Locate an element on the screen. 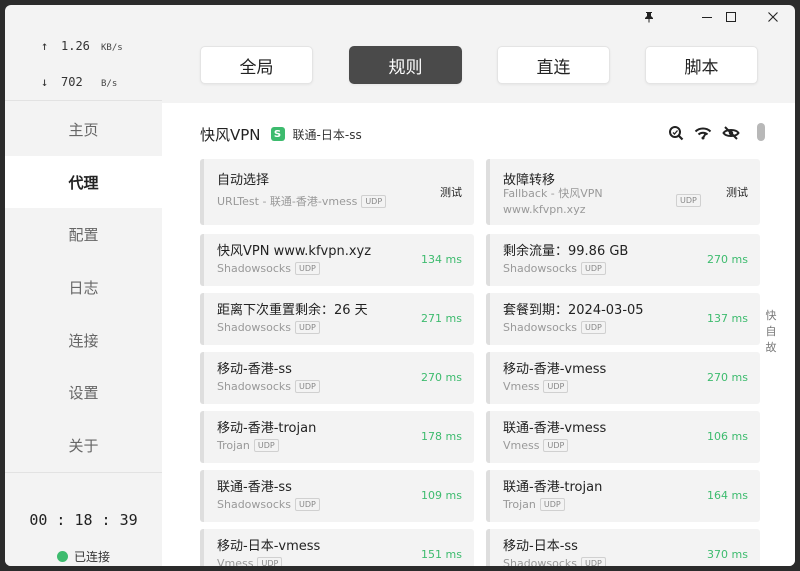 The image size is (800, 571). mode-selector: 全局 规则 直连 脚本 is located at coordinates (478, 65).